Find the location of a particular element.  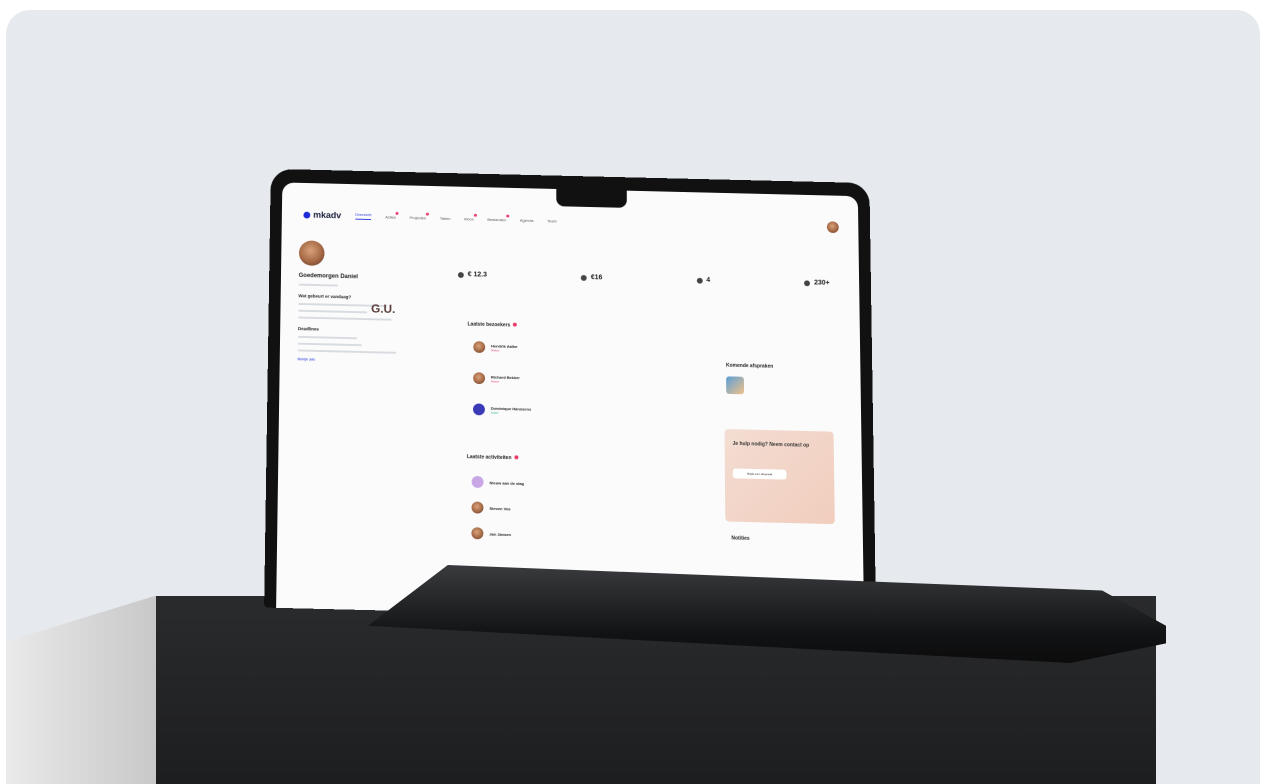

stat-card: €16 is located at coordinates (591, 278).